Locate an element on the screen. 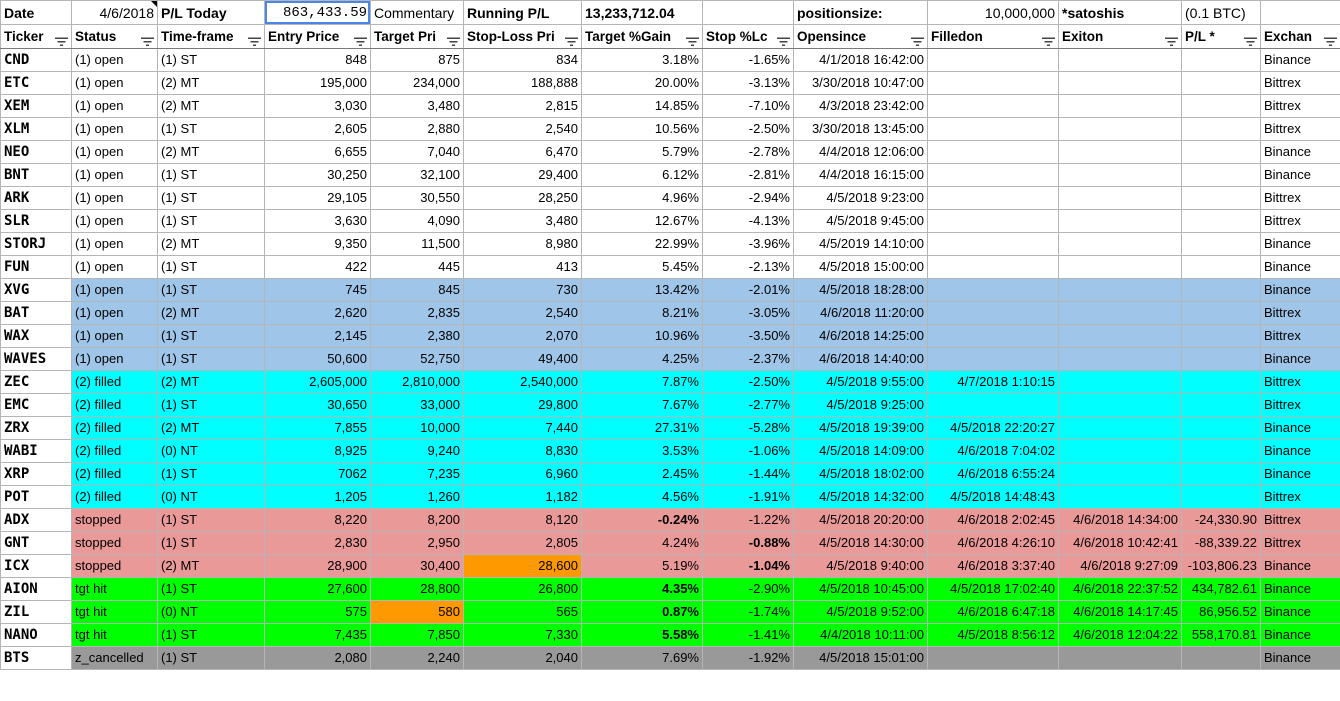 This screenshot has width=1340, height=701. pl-cell: 558,170.81 is located at coordinates (1221, 635).